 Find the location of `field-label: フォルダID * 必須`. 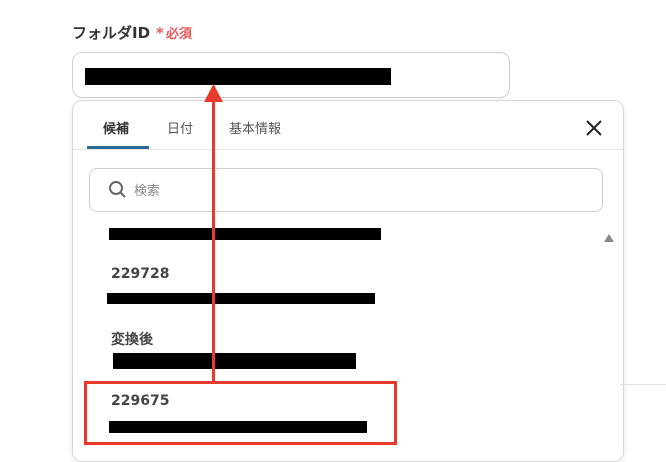

field-label: フォルダID * 必須 is located at coordinates (132, 32).